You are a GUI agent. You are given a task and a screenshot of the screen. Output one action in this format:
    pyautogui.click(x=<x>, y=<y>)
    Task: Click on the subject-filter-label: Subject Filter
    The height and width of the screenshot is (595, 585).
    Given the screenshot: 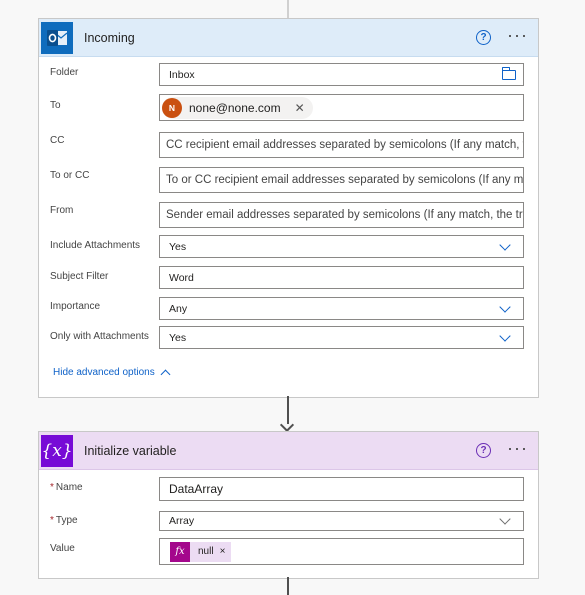 What is the action you would take?
    pyautogui.click(x=79, y=276)
    